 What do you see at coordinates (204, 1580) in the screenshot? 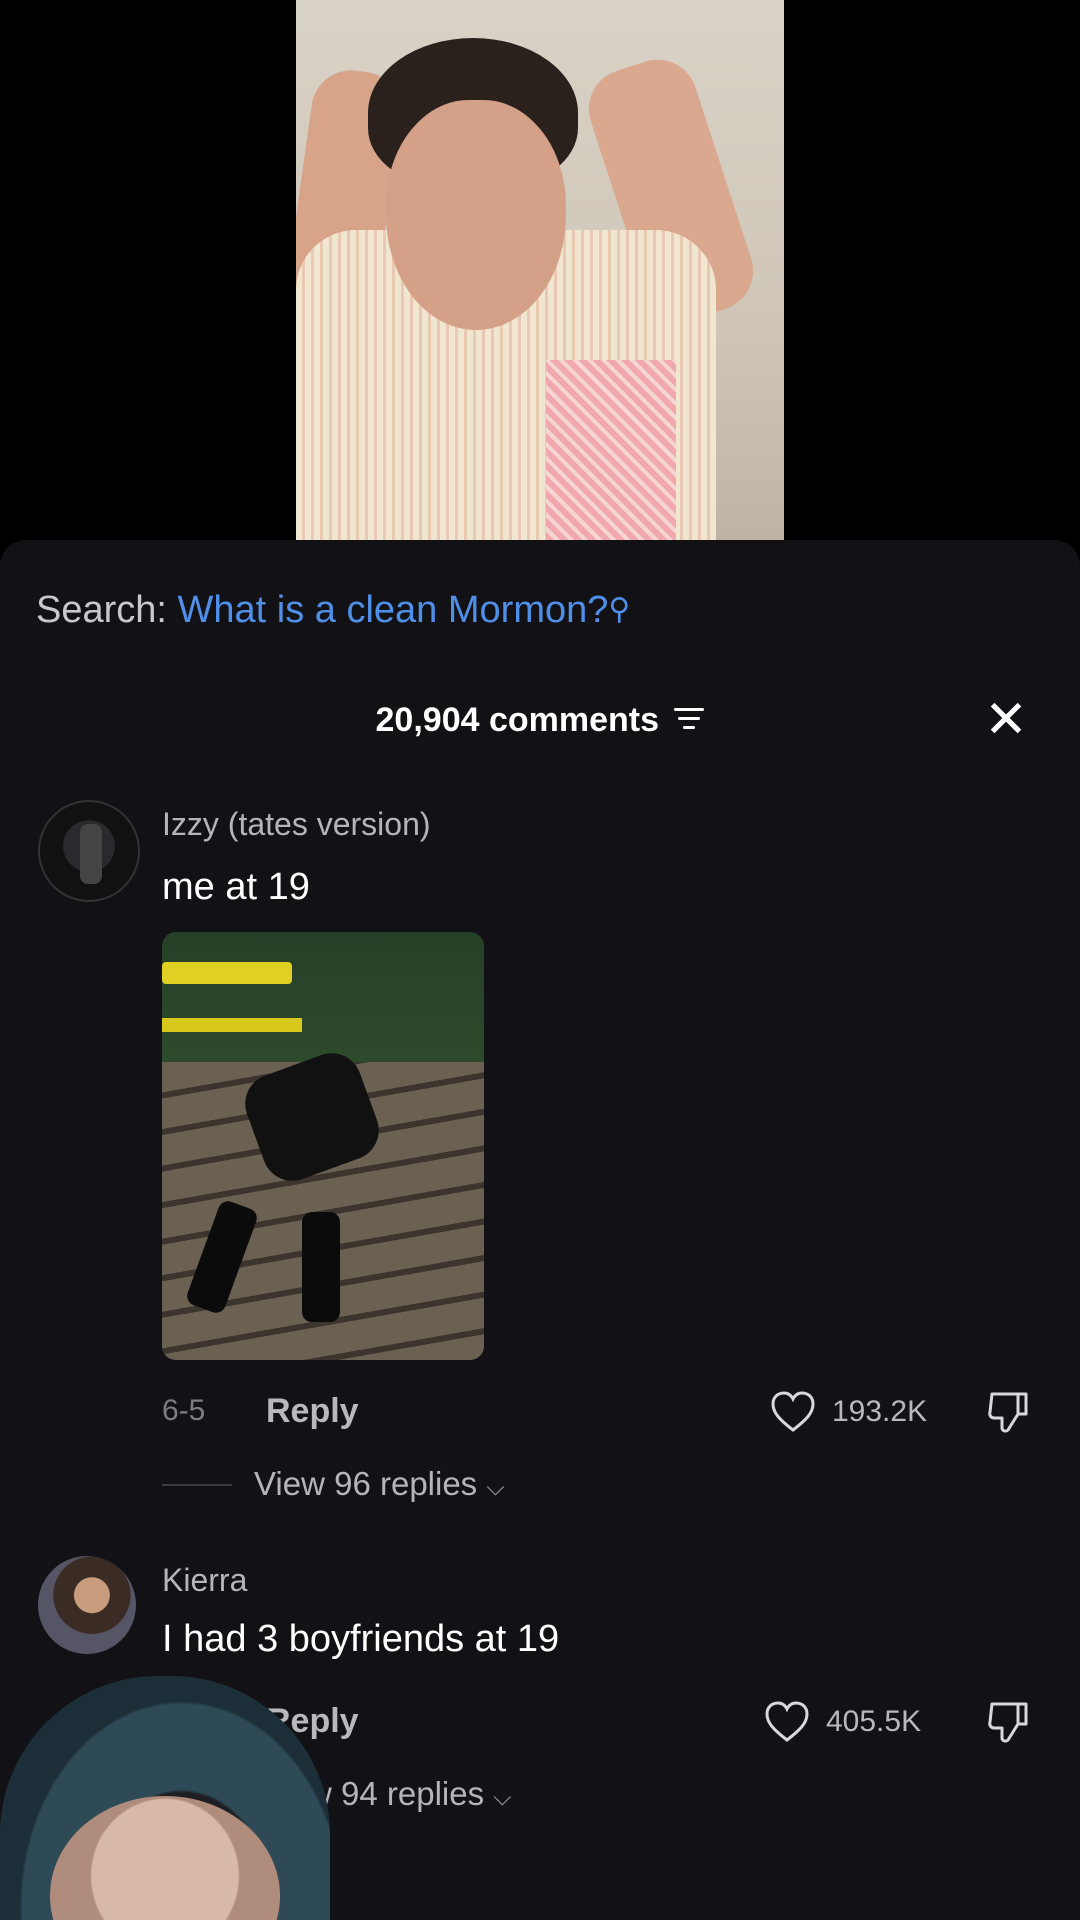
I see `comment-username: Kierra` at bounding box center [204, 1580].